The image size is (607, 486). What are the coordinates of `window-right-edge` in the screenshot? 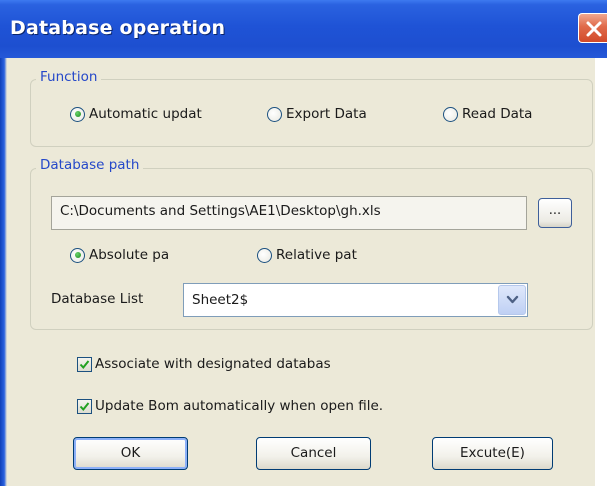 It's located at (601, 272).